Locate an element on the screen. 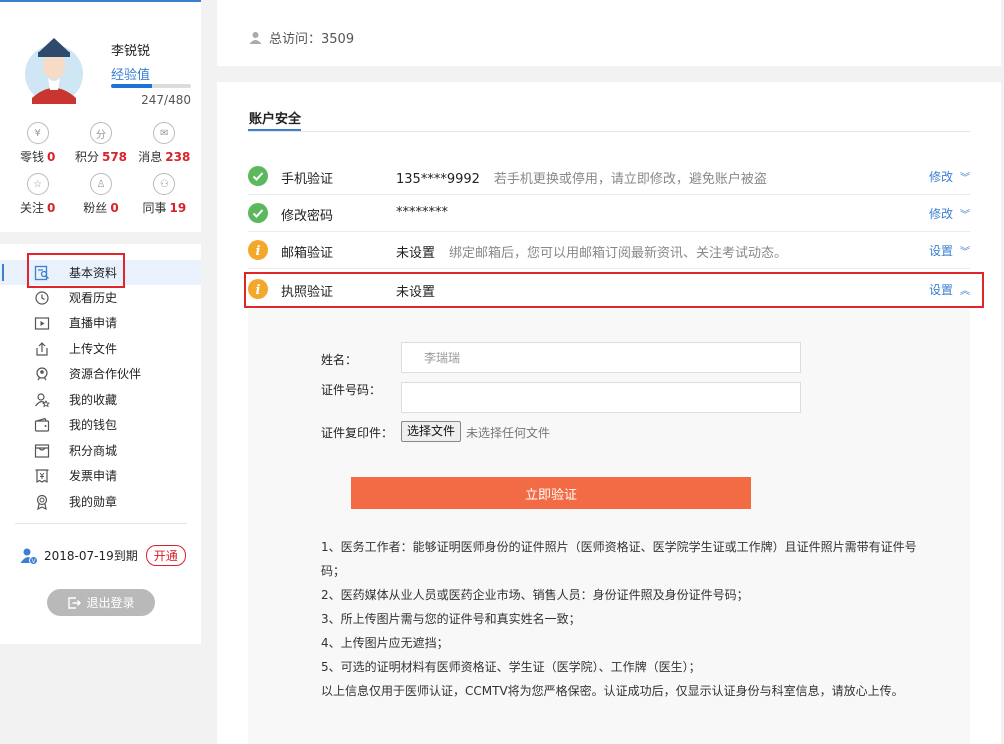 This screenshot has height=744, width=1004. colleagues-icon: ⚇ is located at coordinates (164, 184).